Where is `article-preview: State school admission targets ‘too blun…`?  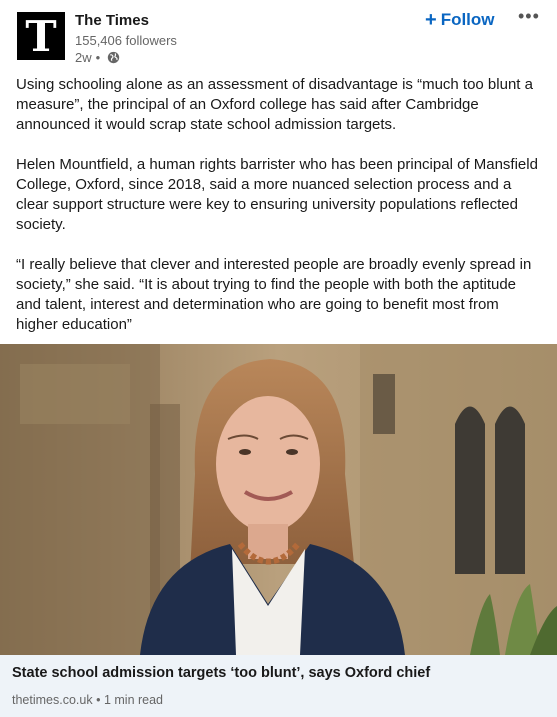 article-preview: State school admission targets ‘too blun… is located at coordinates (278, 686).